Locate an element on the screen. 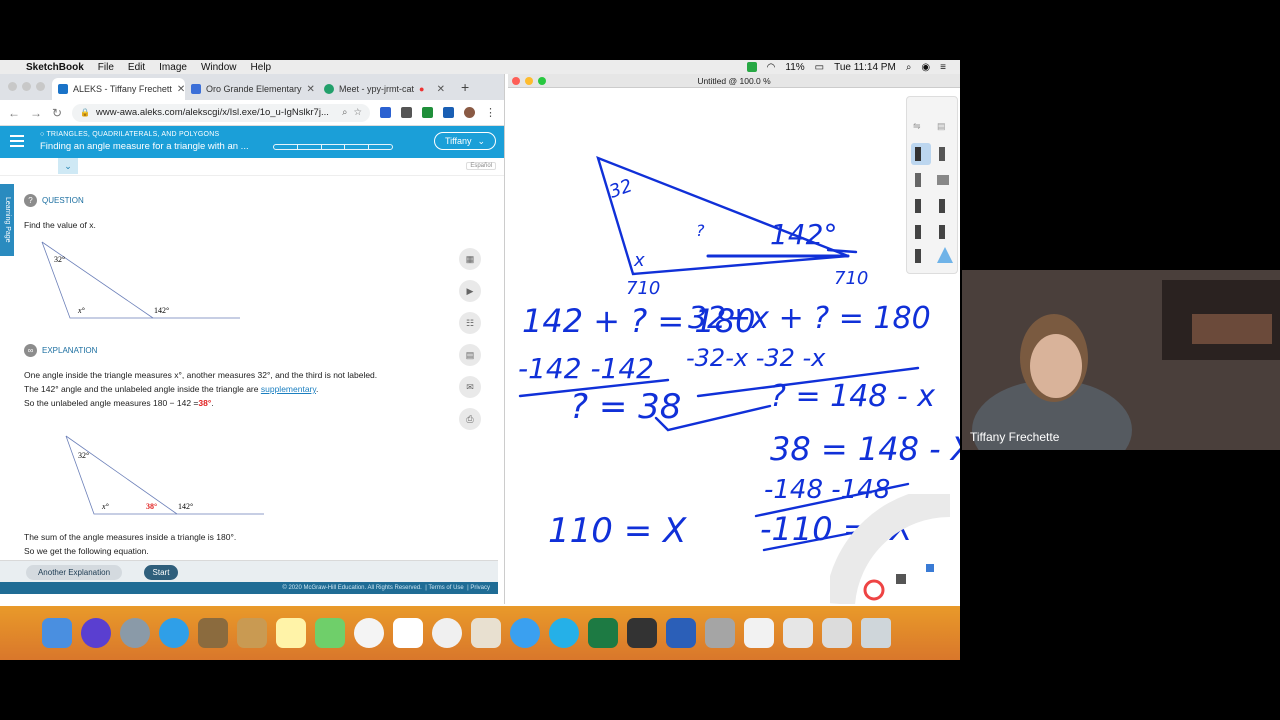 The image size is (1280, 720). tab-label: Oro Grande Elementary is located at coordinates (254, 89).